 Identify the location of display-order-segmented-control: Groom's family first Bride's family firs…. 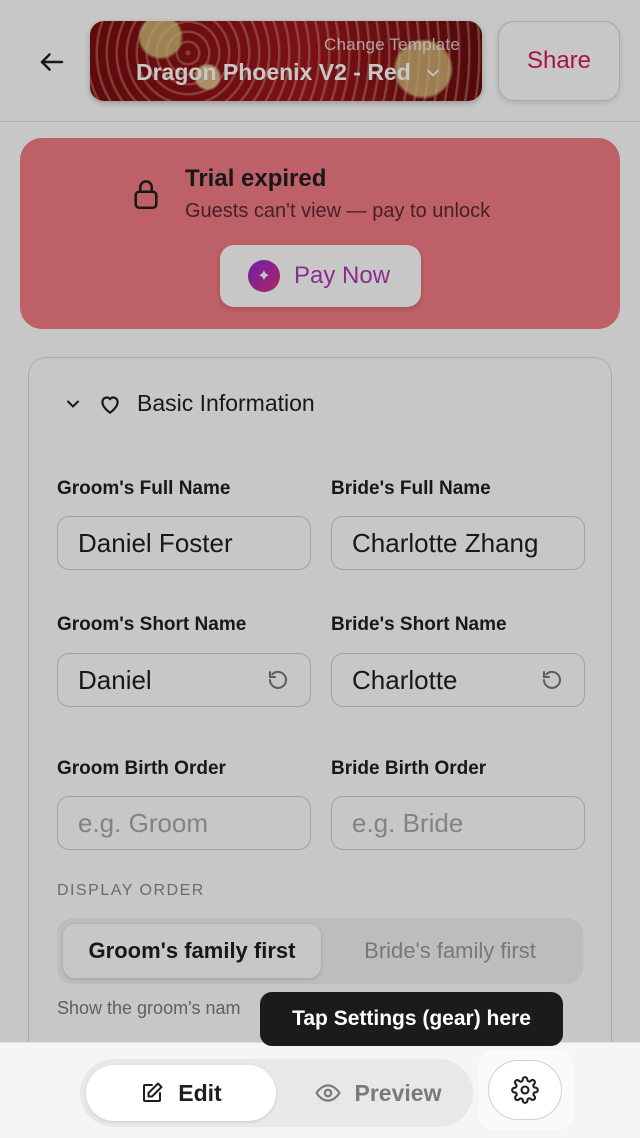
(320, 951).